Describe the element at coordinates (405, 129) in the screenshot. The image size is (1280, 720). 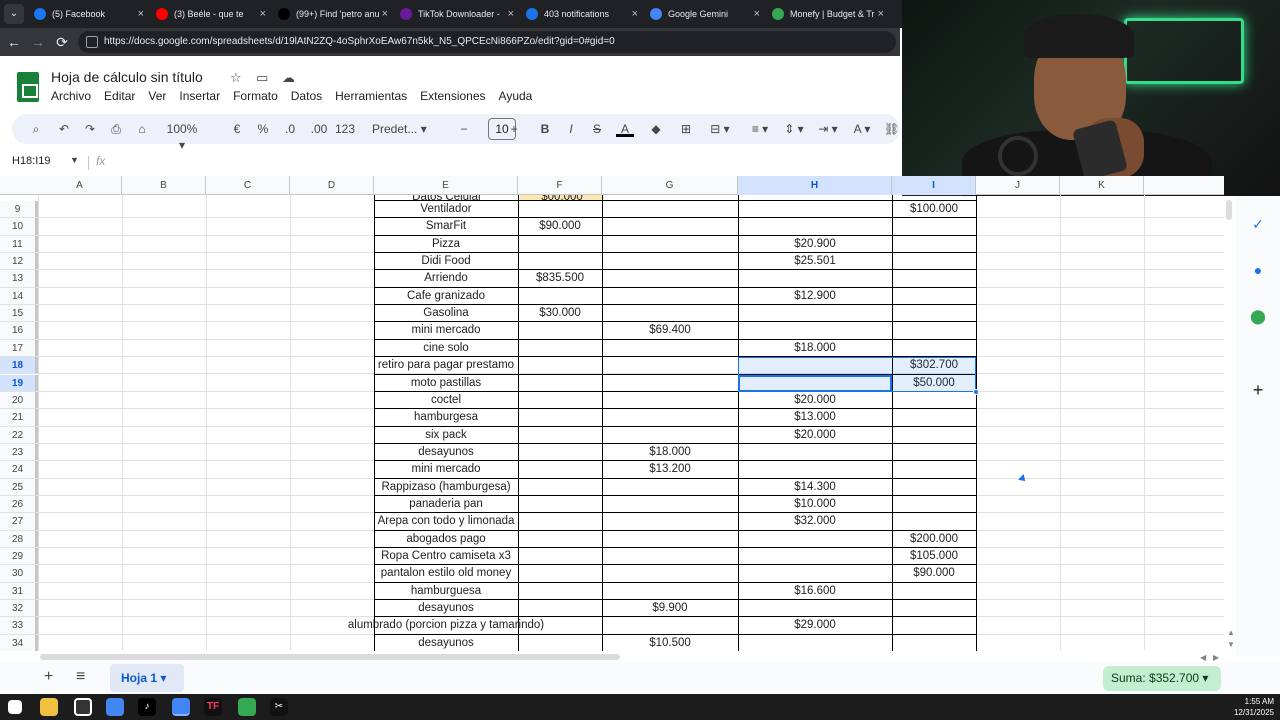
I see `font-family-select: Predet... ▾` at that location.